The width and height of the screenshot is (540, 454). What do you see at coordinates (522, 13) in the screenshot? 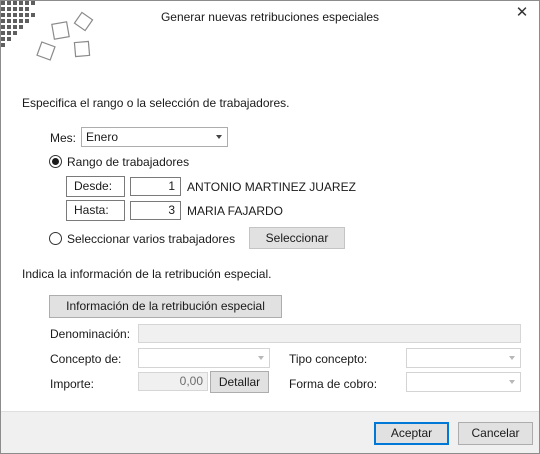
I see `close-icon: ✕` at bounding box center [522, 13].